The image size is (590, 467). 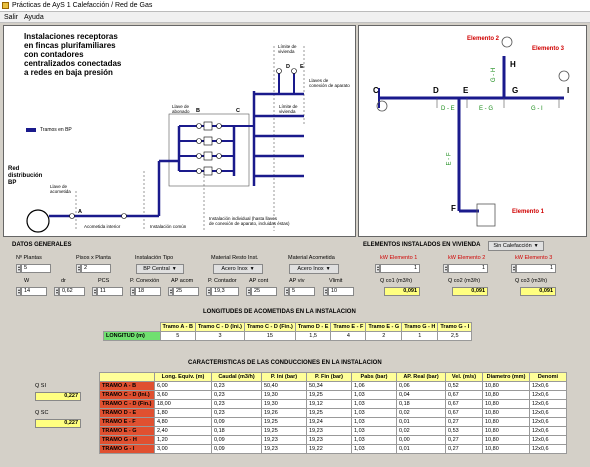 What do you see at coordinates (110, 291) in the screenshot?
I see `pcs-field: 11` at bounding box center [110, 291].